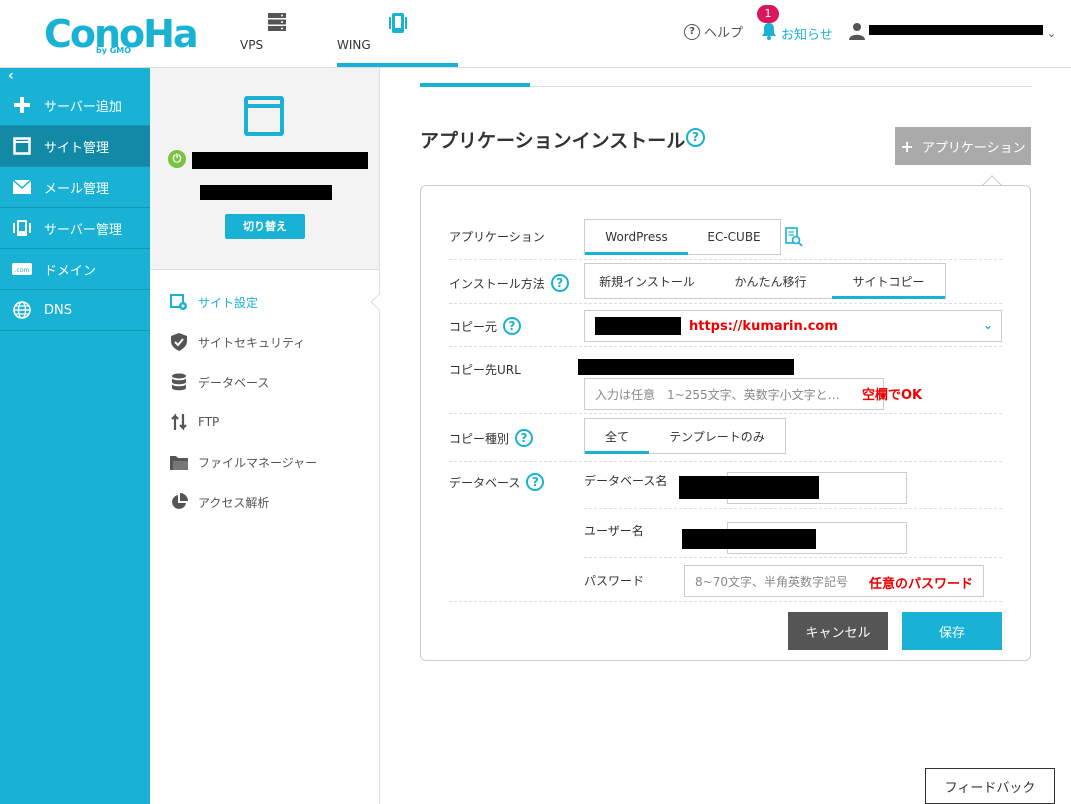  I want to click on page-title: アプリケーションインストール, so click(553, 141).